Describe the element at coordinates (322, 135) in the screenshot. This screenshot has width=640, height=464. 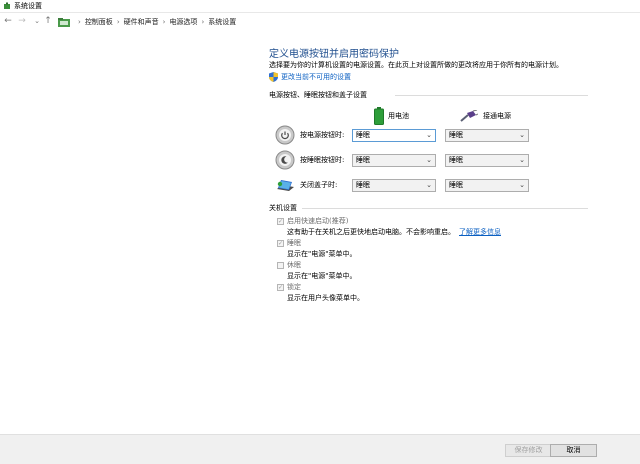
I see `power-button-label: 按电源按钮时:` at that location.